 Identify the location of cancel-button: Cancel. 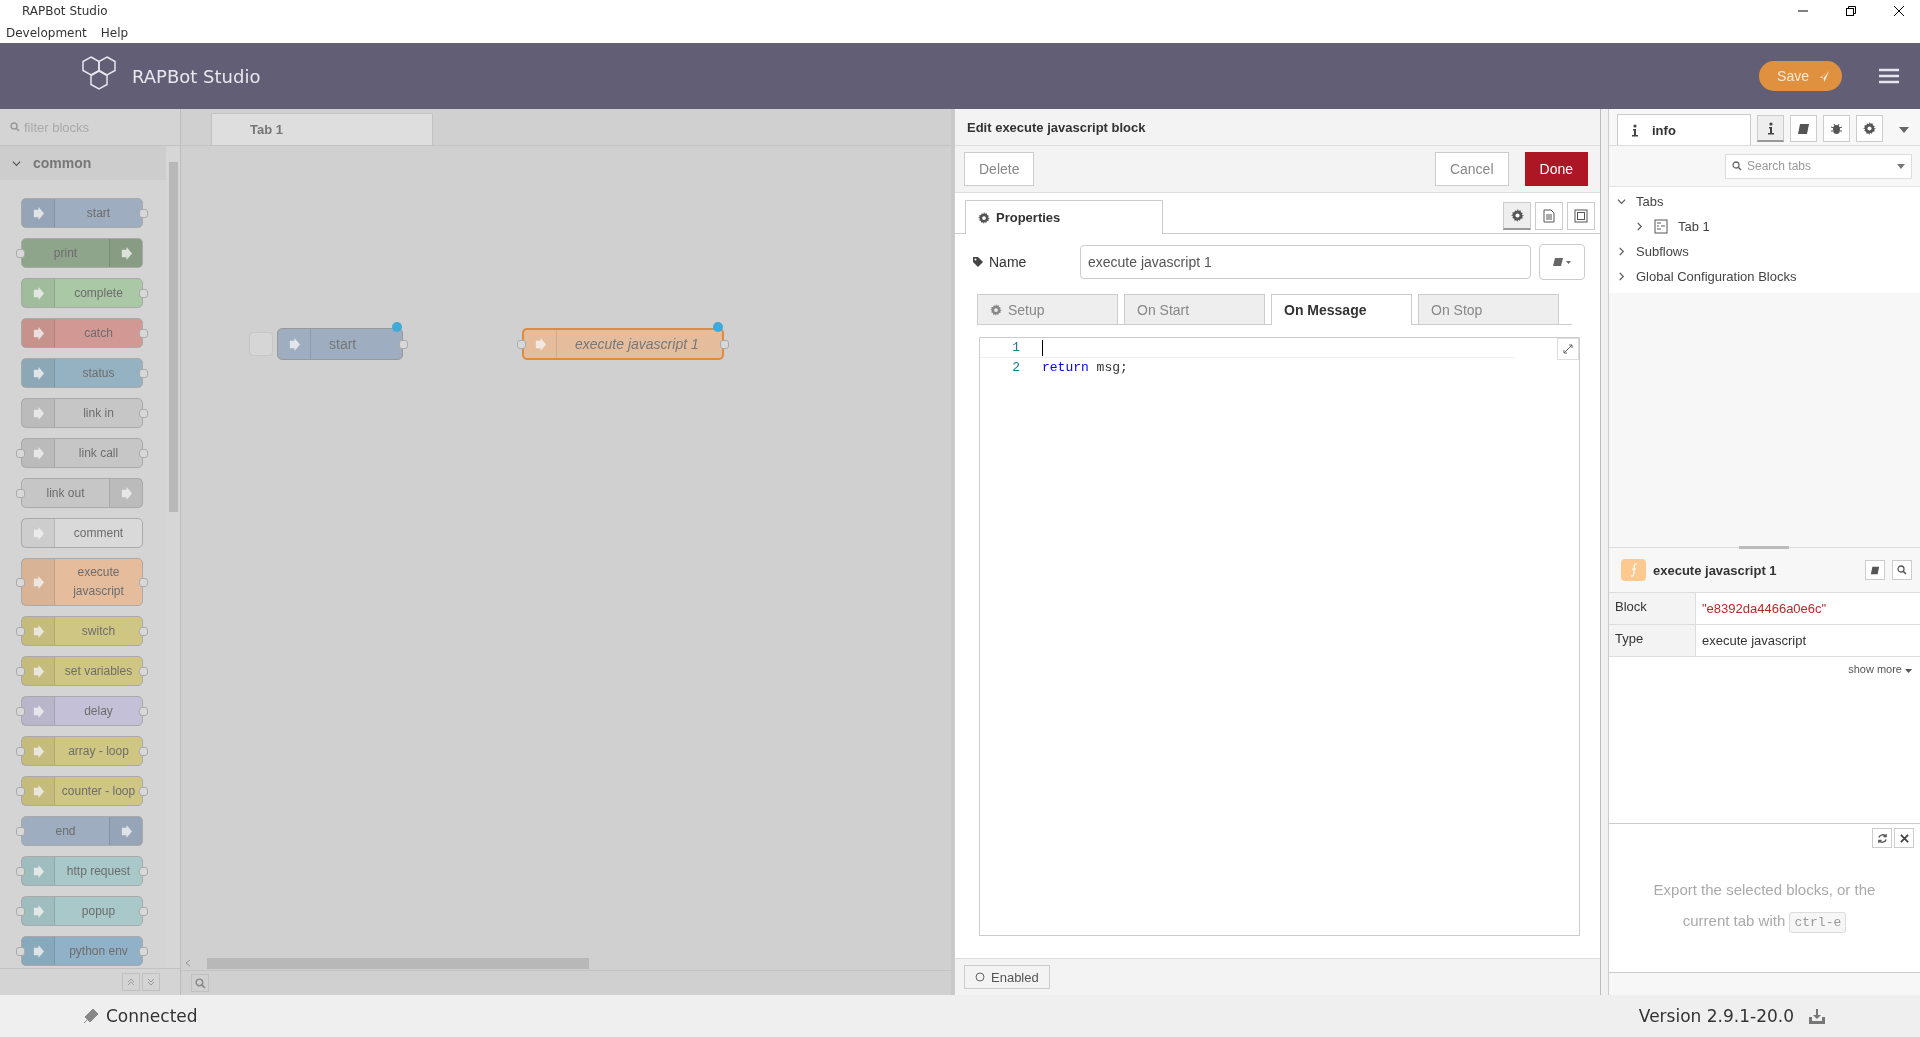
(1471, 169).